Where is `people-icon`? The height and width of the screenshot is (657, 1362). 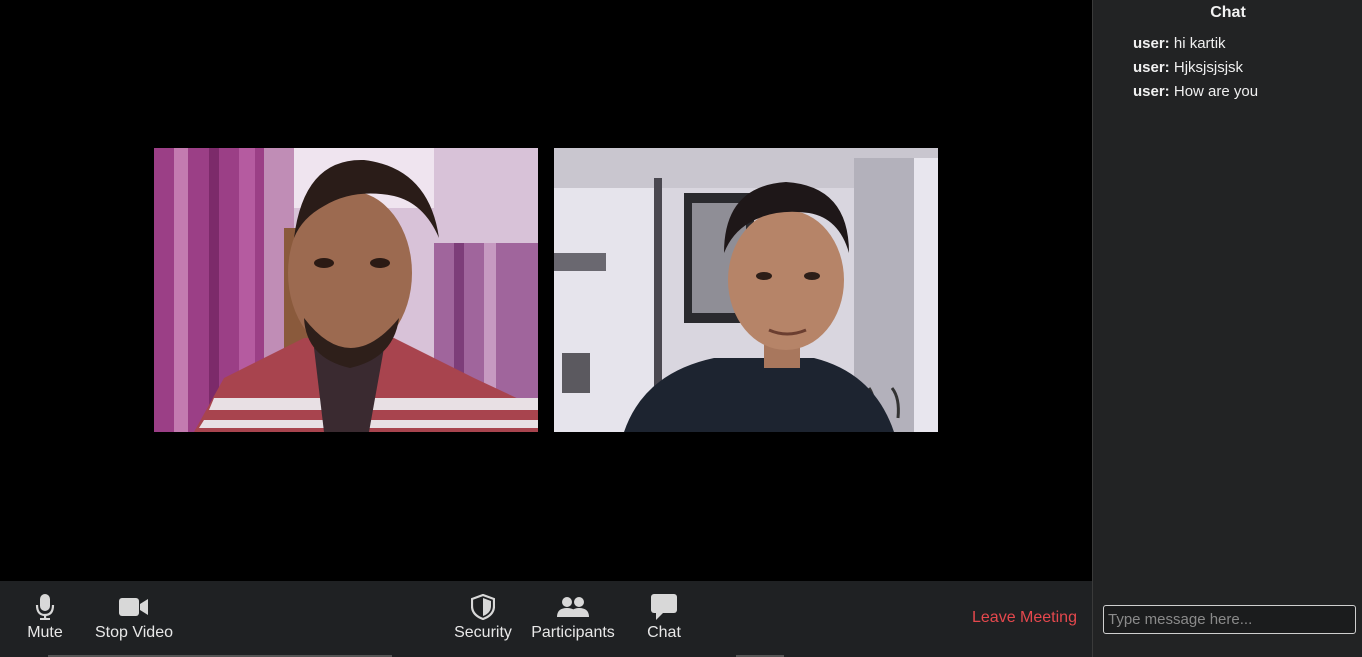
people-icon is located at coordinates (573, 607).